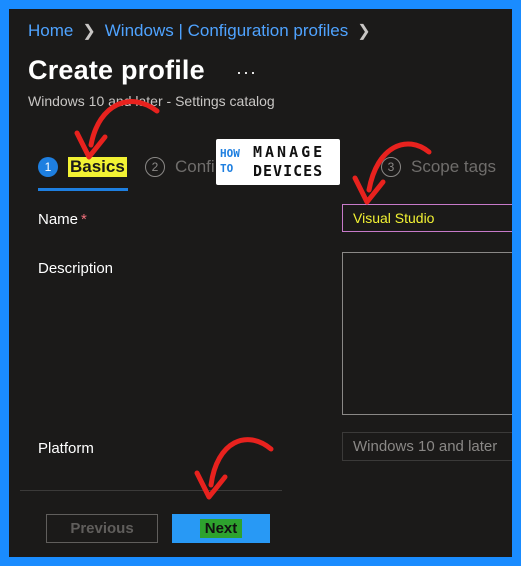 This screenshot has width=521, height=566. I want to click on name-input: Visual Studio, so click(427, 218).